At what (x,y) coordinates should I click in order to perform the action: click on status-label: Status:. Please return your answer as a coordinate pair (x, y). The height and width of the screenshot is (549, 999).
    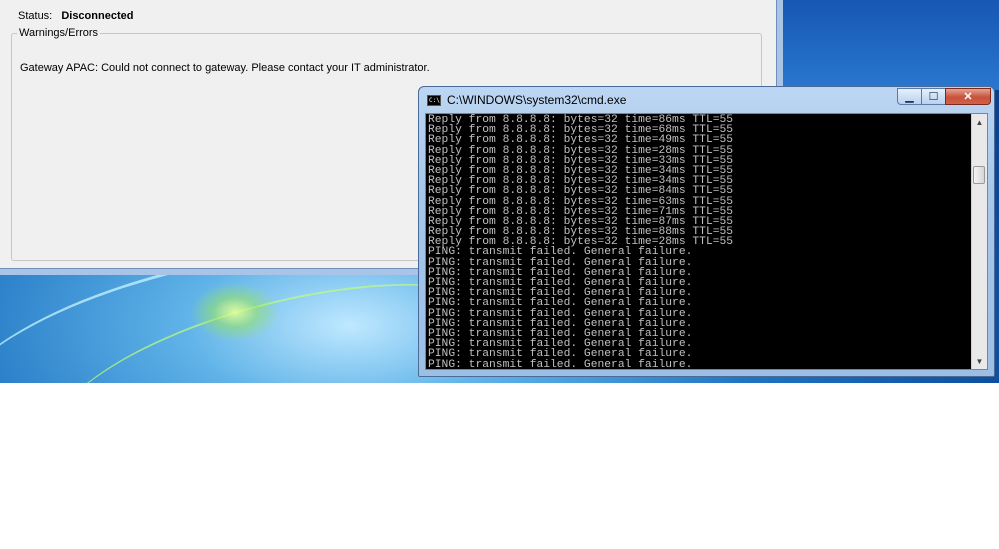
    Looking at the image, I should click on (35, 16).